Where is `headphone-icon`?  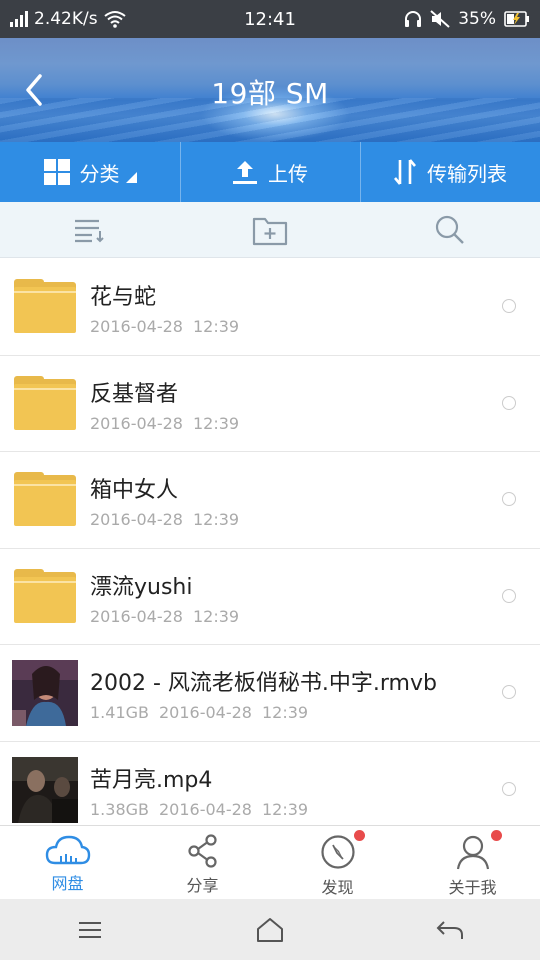 headphone-icon is located at coordinates (413, 19).